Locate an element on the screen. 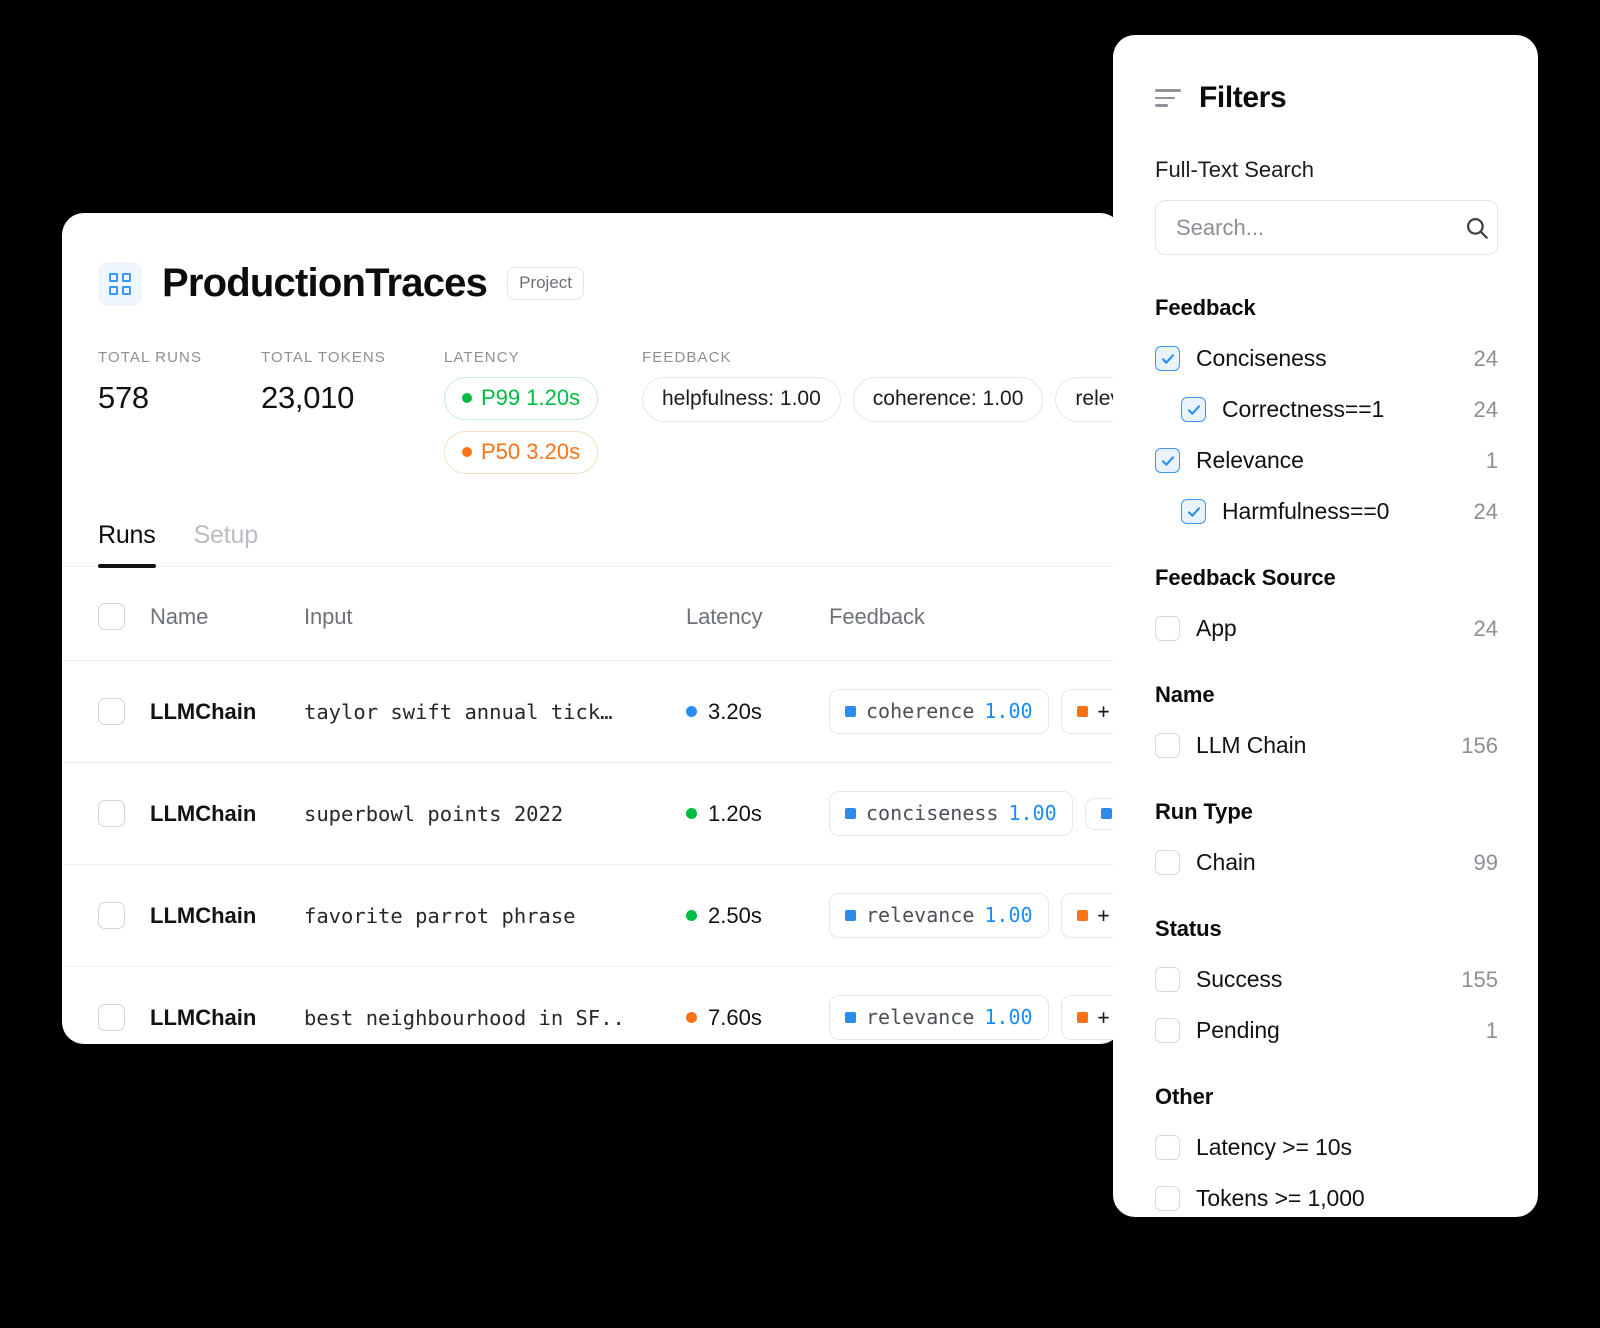  feedback-chip: conciseness 1.00 is located at coordinates (951, 813).